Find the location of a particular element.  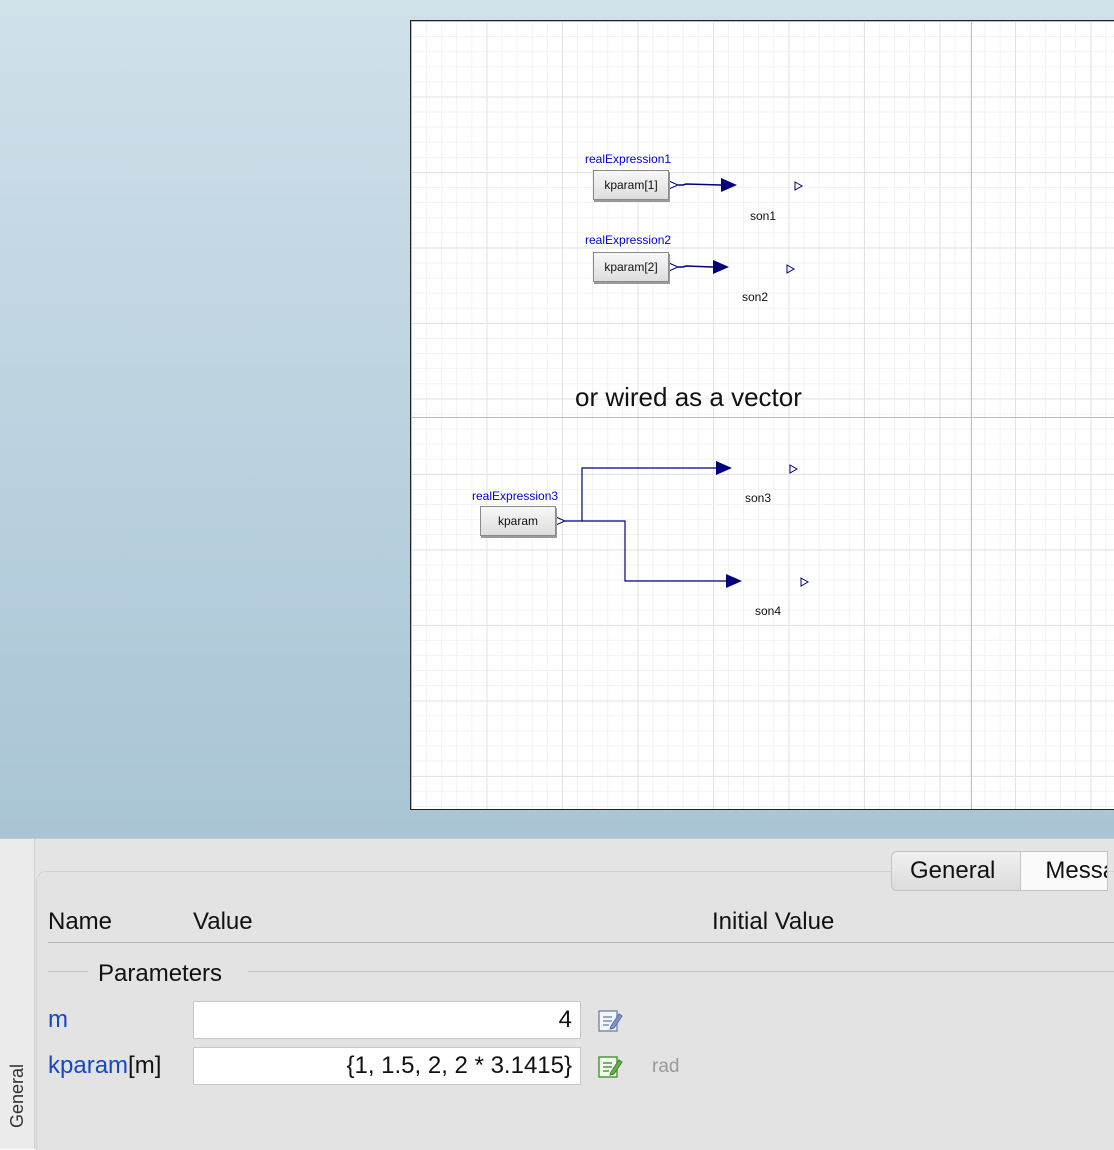

tab-messages: Messages is located at coordinates (1064, 871).